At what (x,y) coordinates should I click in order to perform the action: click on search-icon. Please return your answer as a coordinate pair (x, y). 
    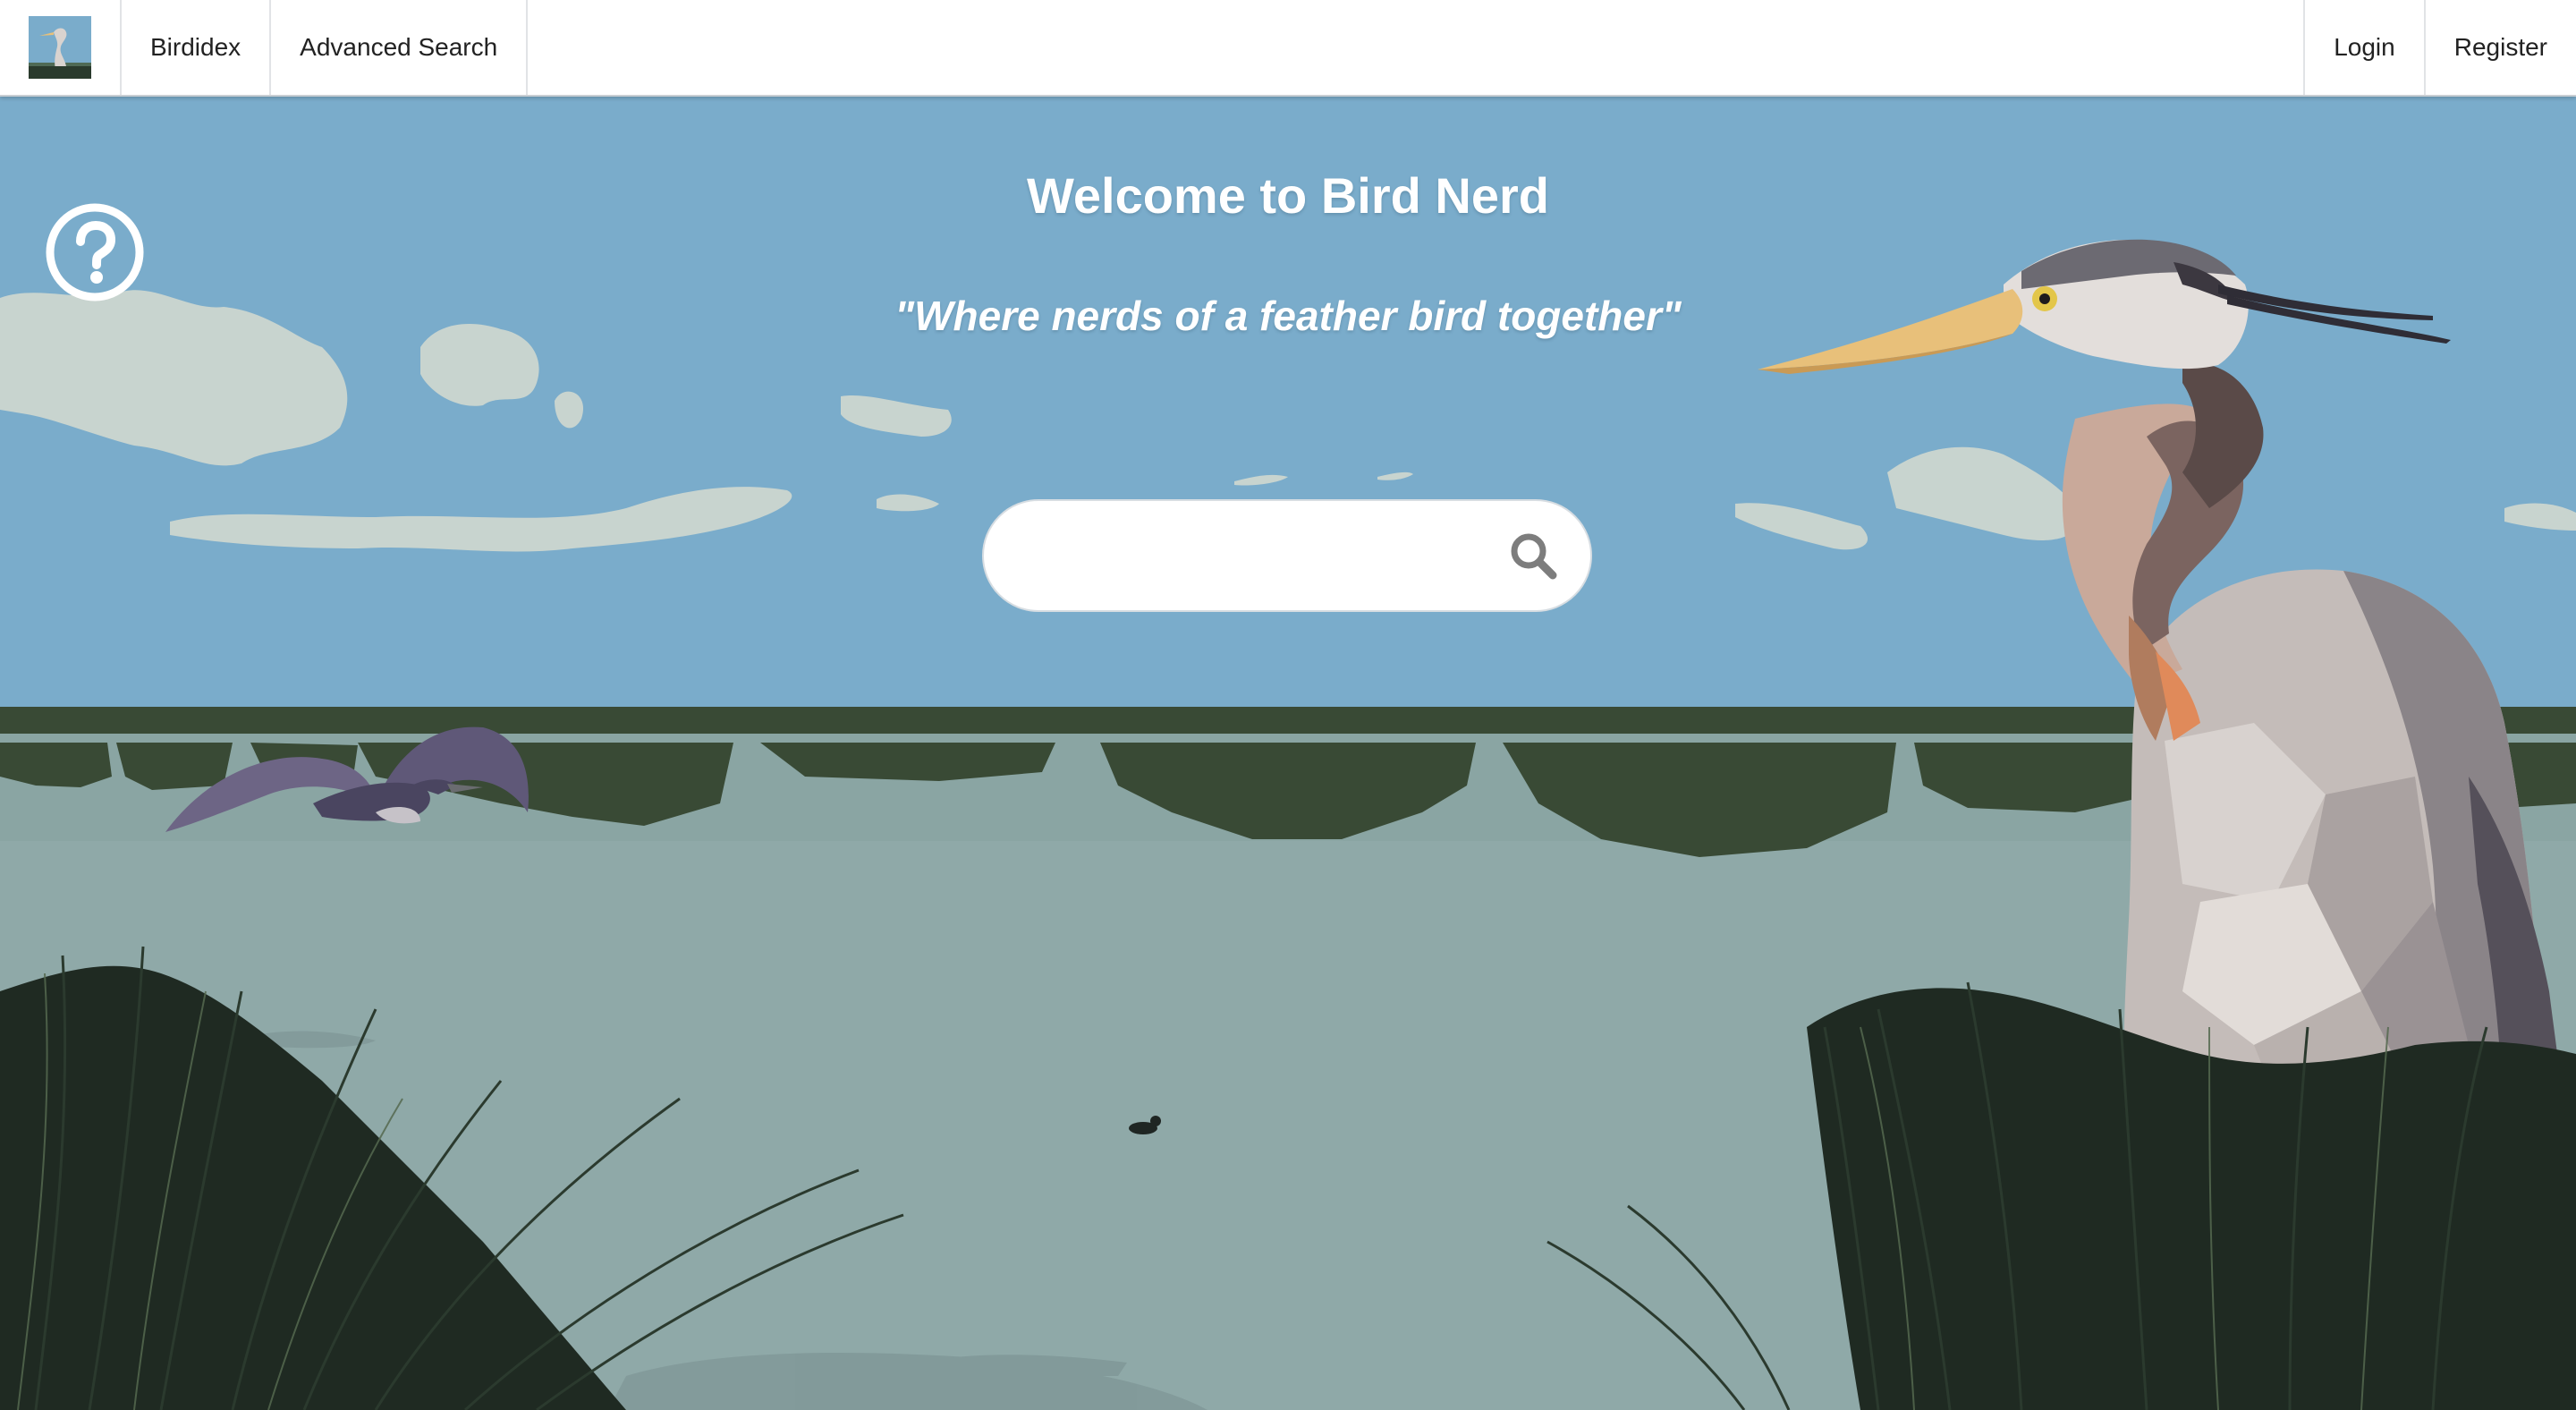
    Looking at the image, I should click on (1534, 556).